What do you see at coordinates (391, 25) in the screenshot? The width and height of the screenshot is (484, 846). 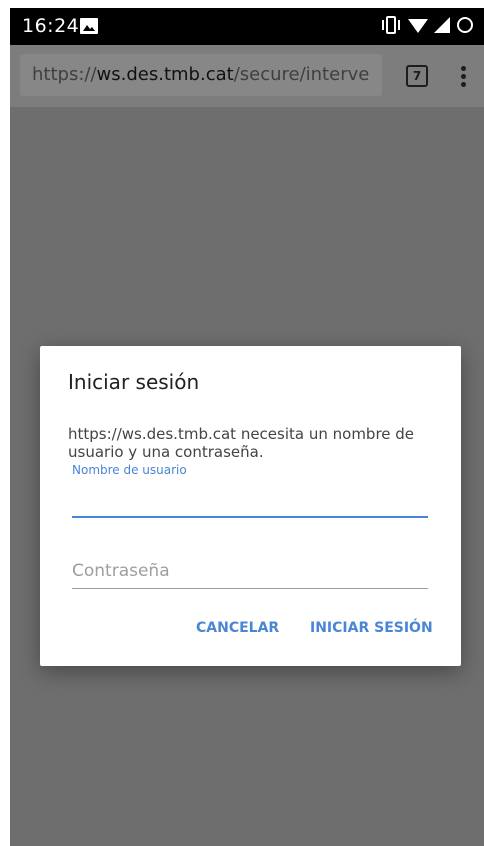 I see `vibrate-icon` at bounding box center [391, 25].